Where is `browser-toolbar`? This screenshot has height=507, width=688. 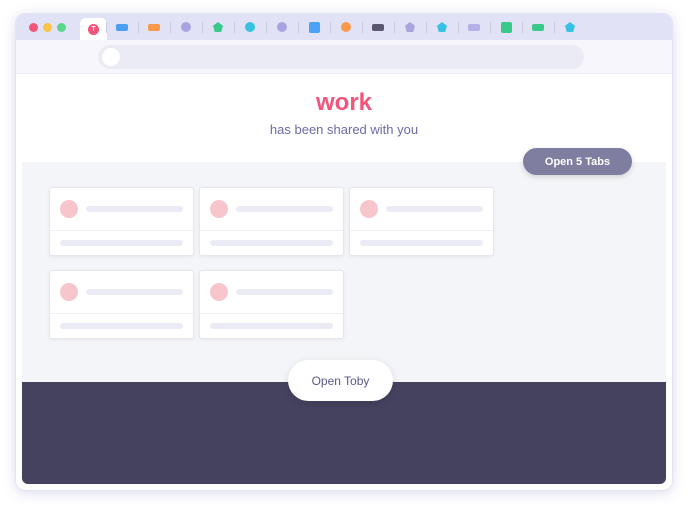
browser-toolbar is located at coordinates (344, 57).